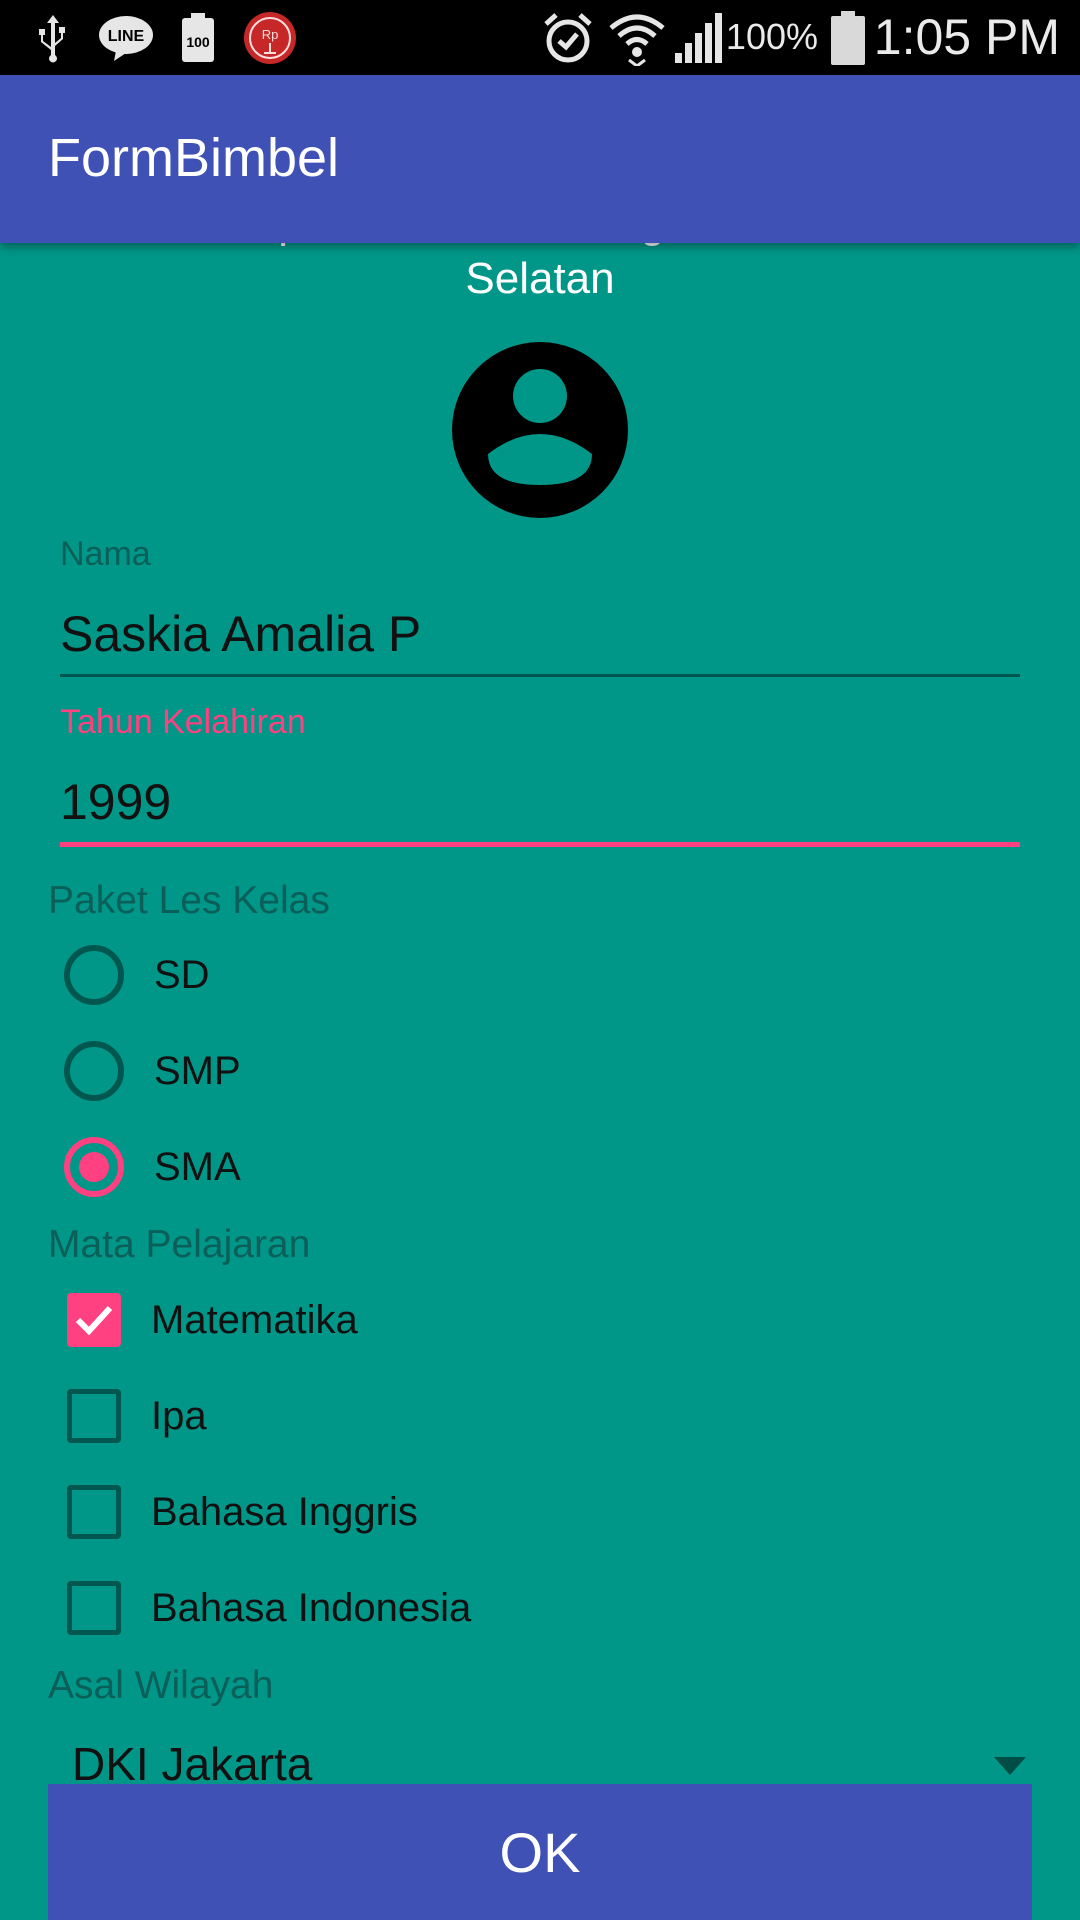 The image size is (1080, 1920). Describe the element at coordinates (197, 1166) in the screenshot. I see `radio-label: SMA` at that location.